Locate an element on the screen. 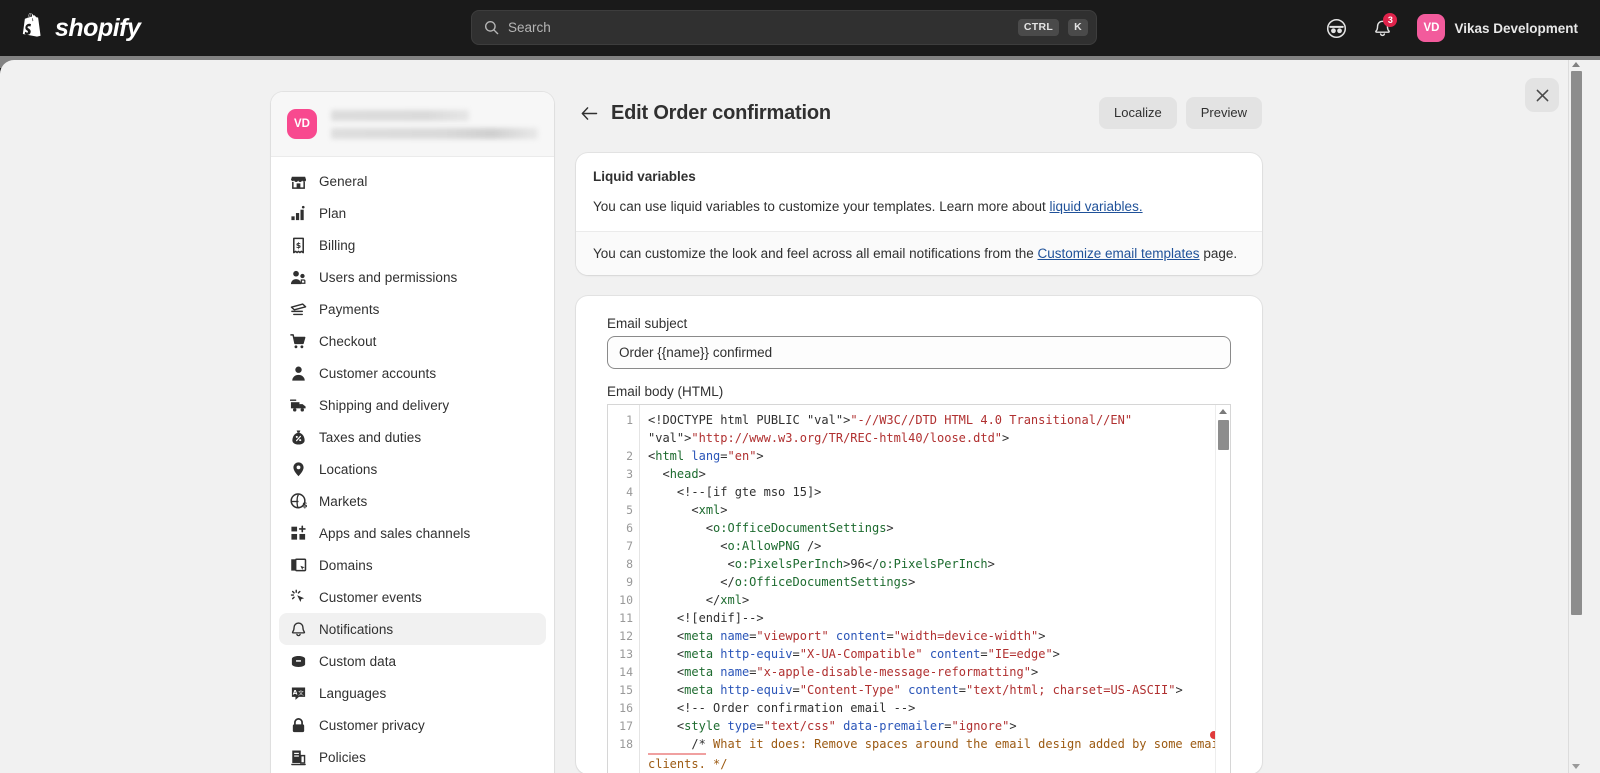 Image resolution: width=1600 pixels, height=773 pixels. back-button is located at coordinates (589, 113).